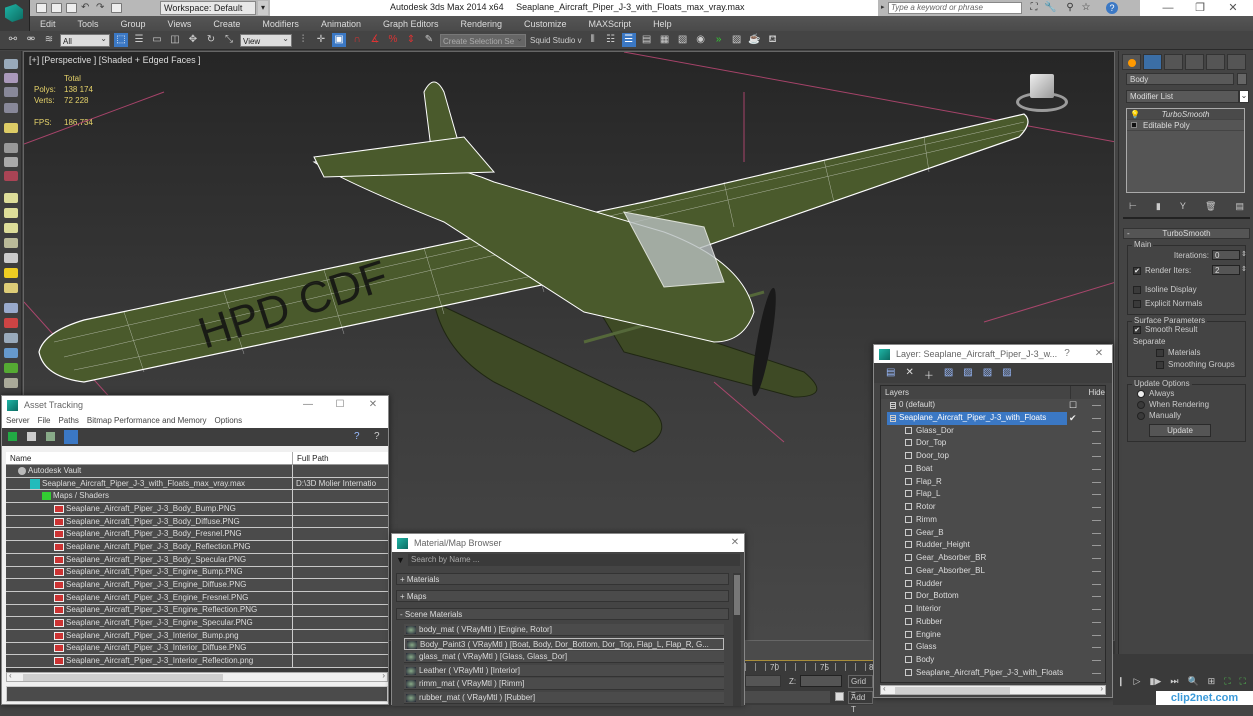 This screenshot has width=1253, height=716. What do you see at coordinates (1200, 8) in the screenshot?
I see `maximize-button: ❐` at bounding box center [1200, 8].